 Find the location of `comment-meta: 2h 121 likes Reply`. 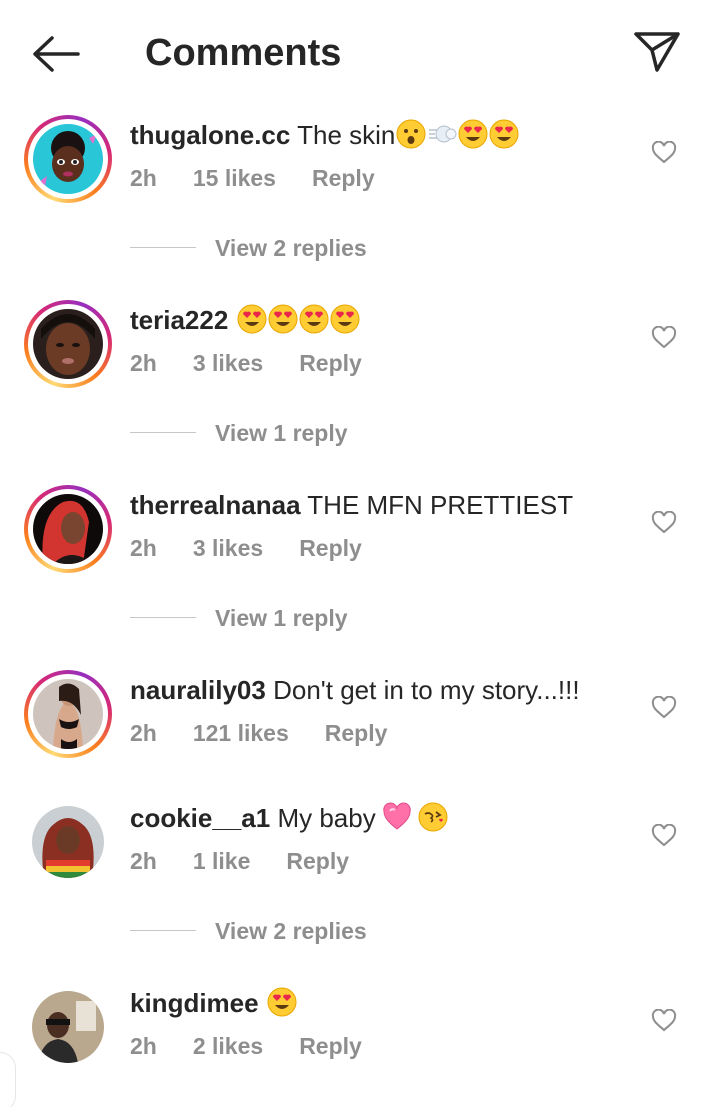

comment-meta: 2h 121 likes Reply is located at coordinates (276, 733).